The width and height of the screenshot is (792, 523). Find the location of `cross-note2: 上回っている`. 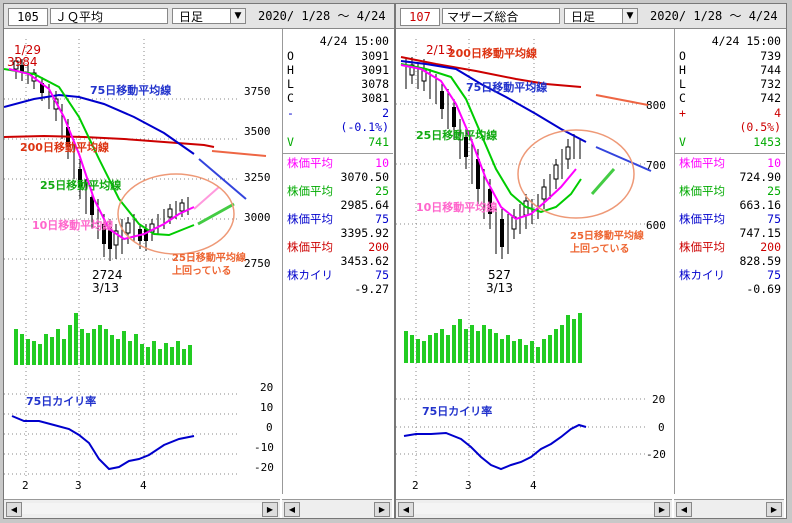

cross-note2: 上回っている is located at coordinates (600, 248).